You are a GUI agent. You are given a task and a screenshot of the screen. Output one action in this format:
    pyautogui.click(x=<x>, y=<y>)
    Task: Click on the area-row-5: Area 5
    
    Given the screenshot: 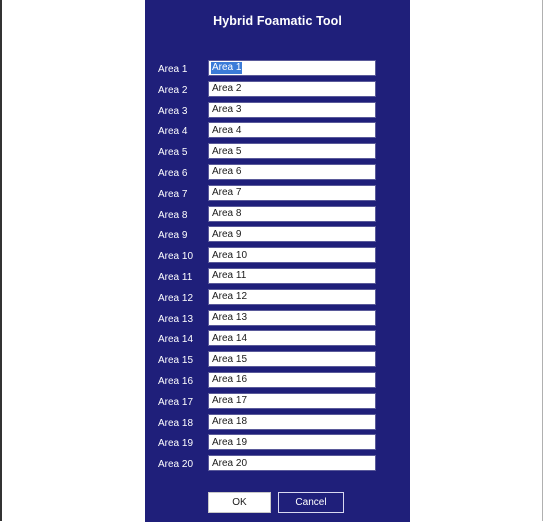 What is the action you would take?
    pyautogui.click(x=277, y=153)
    